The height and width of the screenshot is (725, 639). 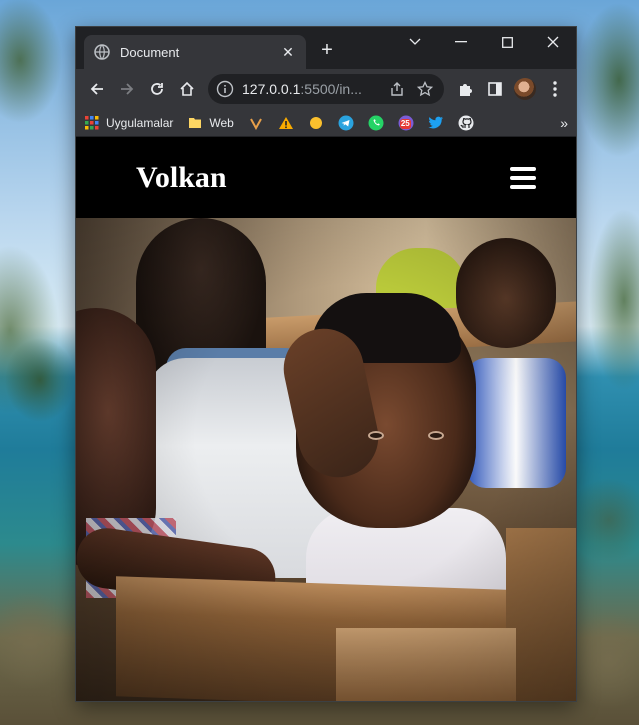 I want to click on tab-search-icon, so click(x=415, y=42).